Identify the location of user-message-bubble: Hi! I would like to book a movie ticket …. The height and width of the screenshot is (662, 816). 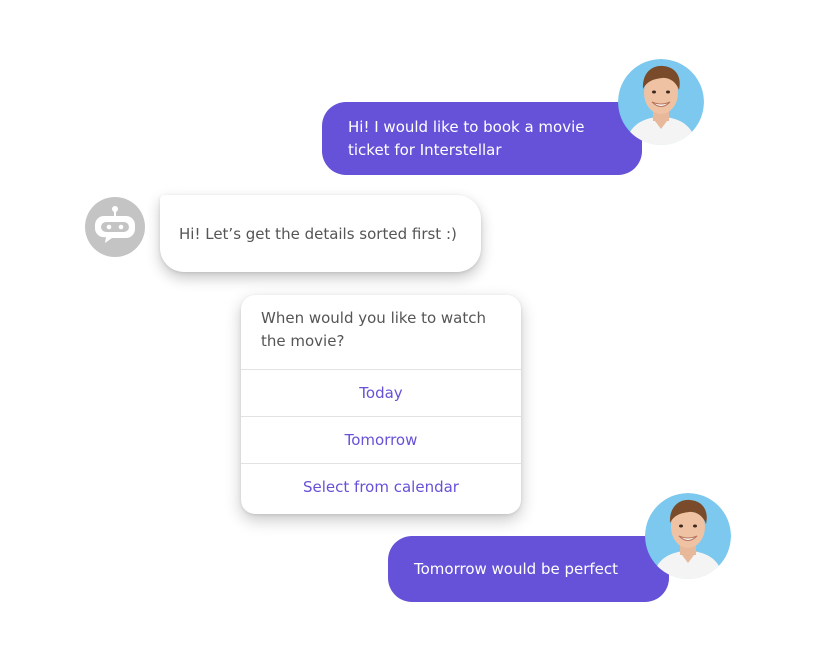
(482, 138).